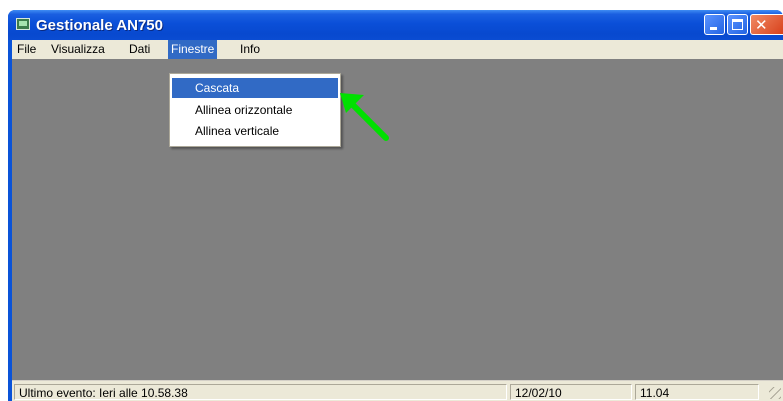  Describe the element at coordinates (78, 49) in the screenshot. I see `menu-visualizza: Visualizza` at that location.